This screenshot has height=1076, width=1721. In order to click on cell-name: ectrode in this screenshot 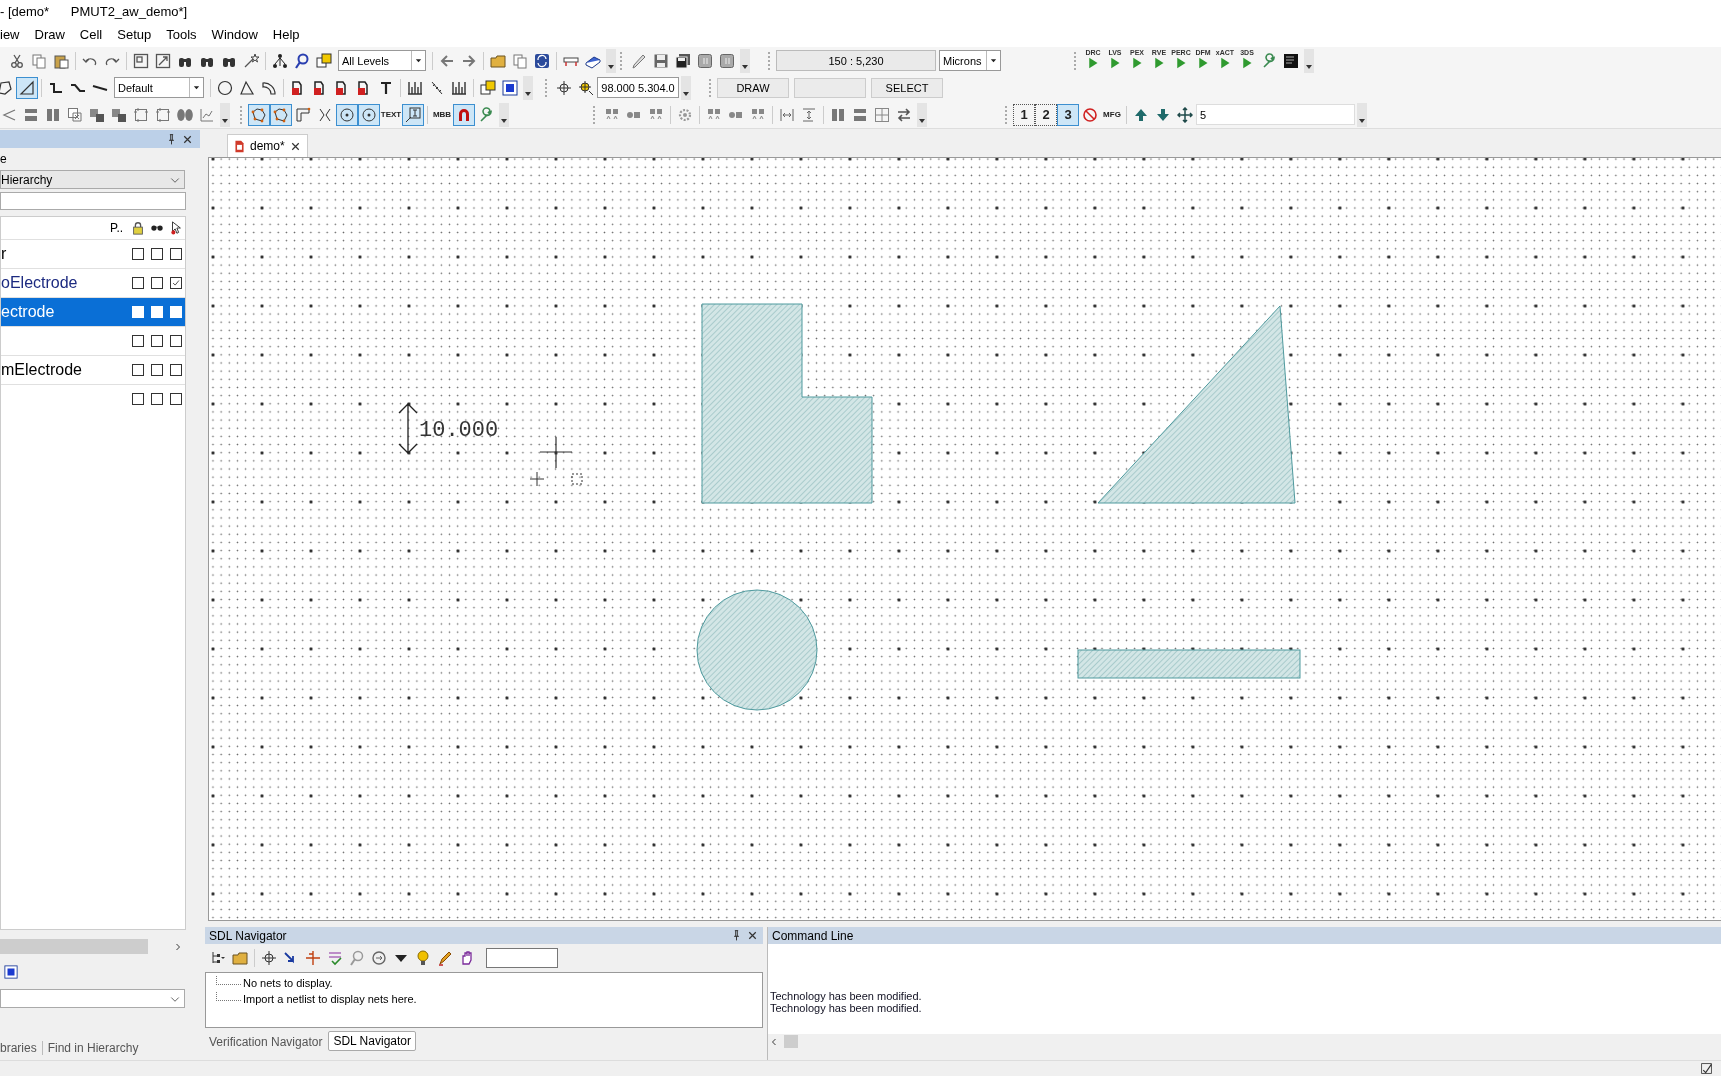, I will do `click(28, 311)`.